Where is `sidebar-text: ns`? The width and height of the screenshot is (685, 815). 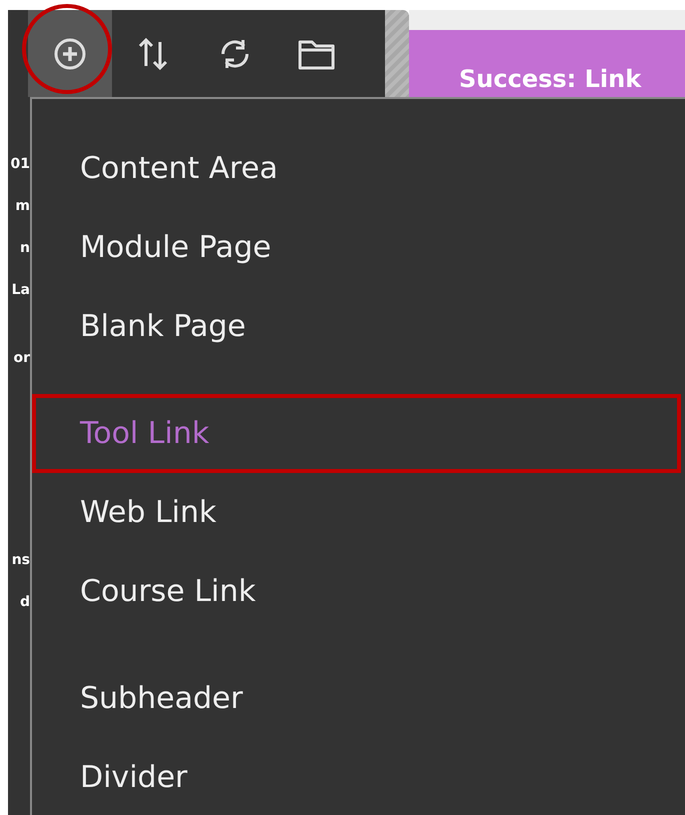
sidebar-text: ns is located at coordinates (21, 560).